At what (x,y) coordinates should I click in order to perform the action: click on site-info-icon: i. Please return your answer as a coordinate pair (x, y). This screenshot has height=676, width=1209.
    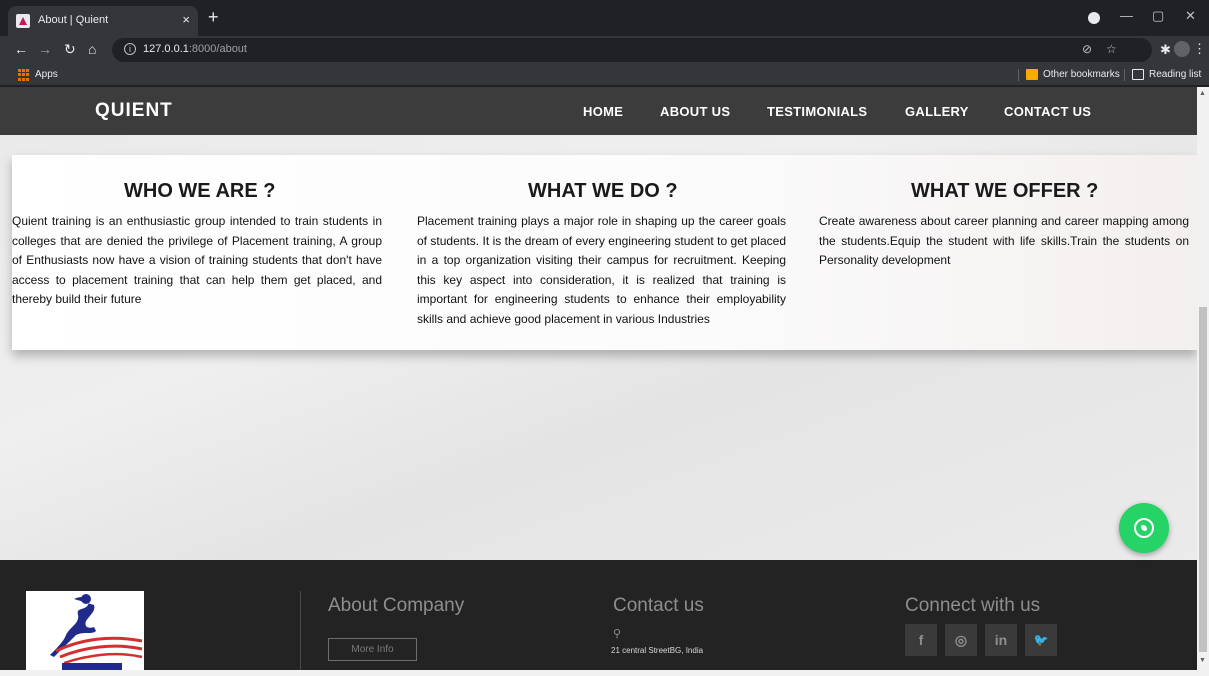
    Looking at the image, I should click on (130, 49).